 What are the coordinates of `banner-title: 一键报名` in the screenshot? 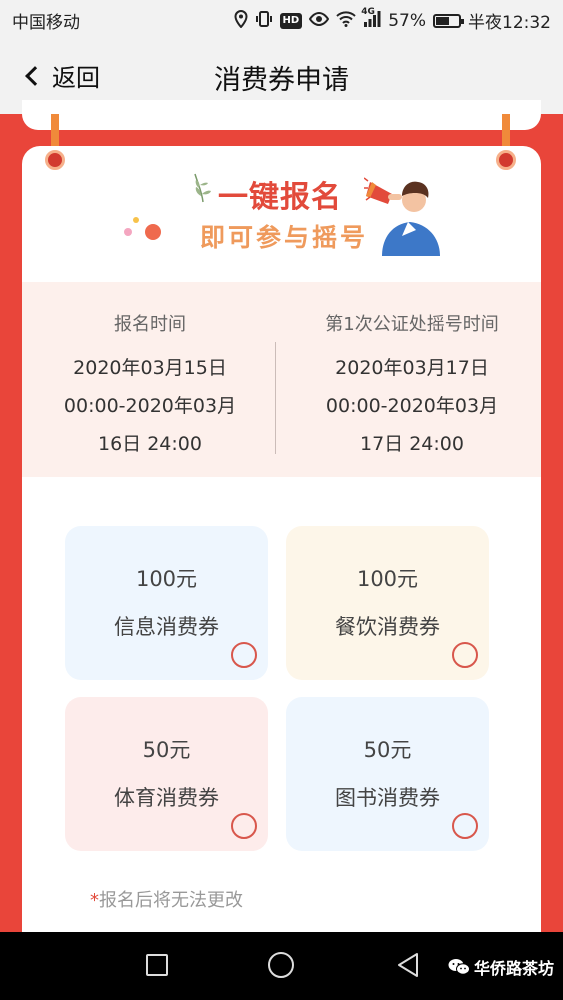 It's located at (280, 197).